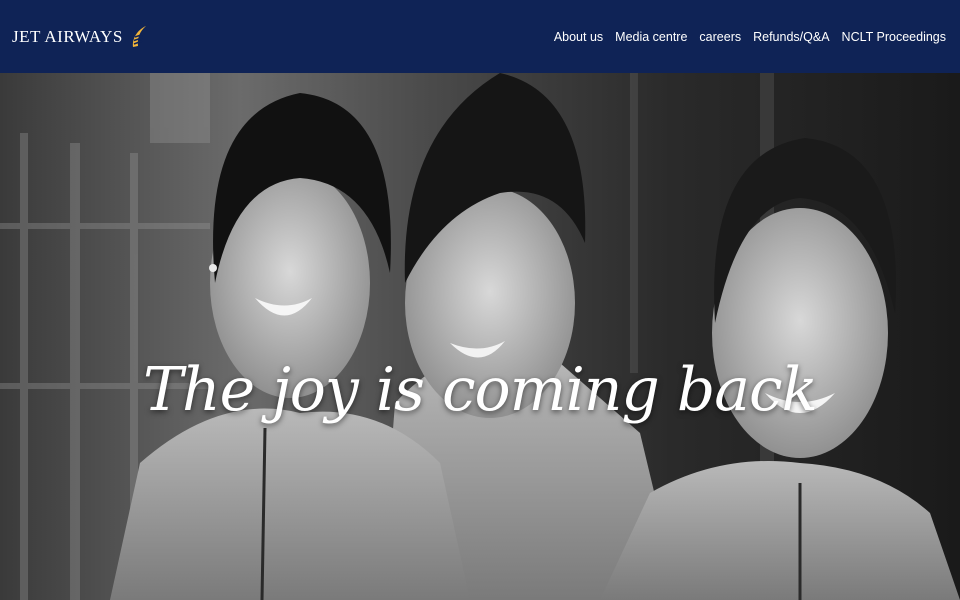 Image resolution: width=960 pixels, height=600 pixels. What do you see at coordinates (651, 37) in the screenshot?
I see `nav-media-centre: Media centre` at bounding box center [651, 37].